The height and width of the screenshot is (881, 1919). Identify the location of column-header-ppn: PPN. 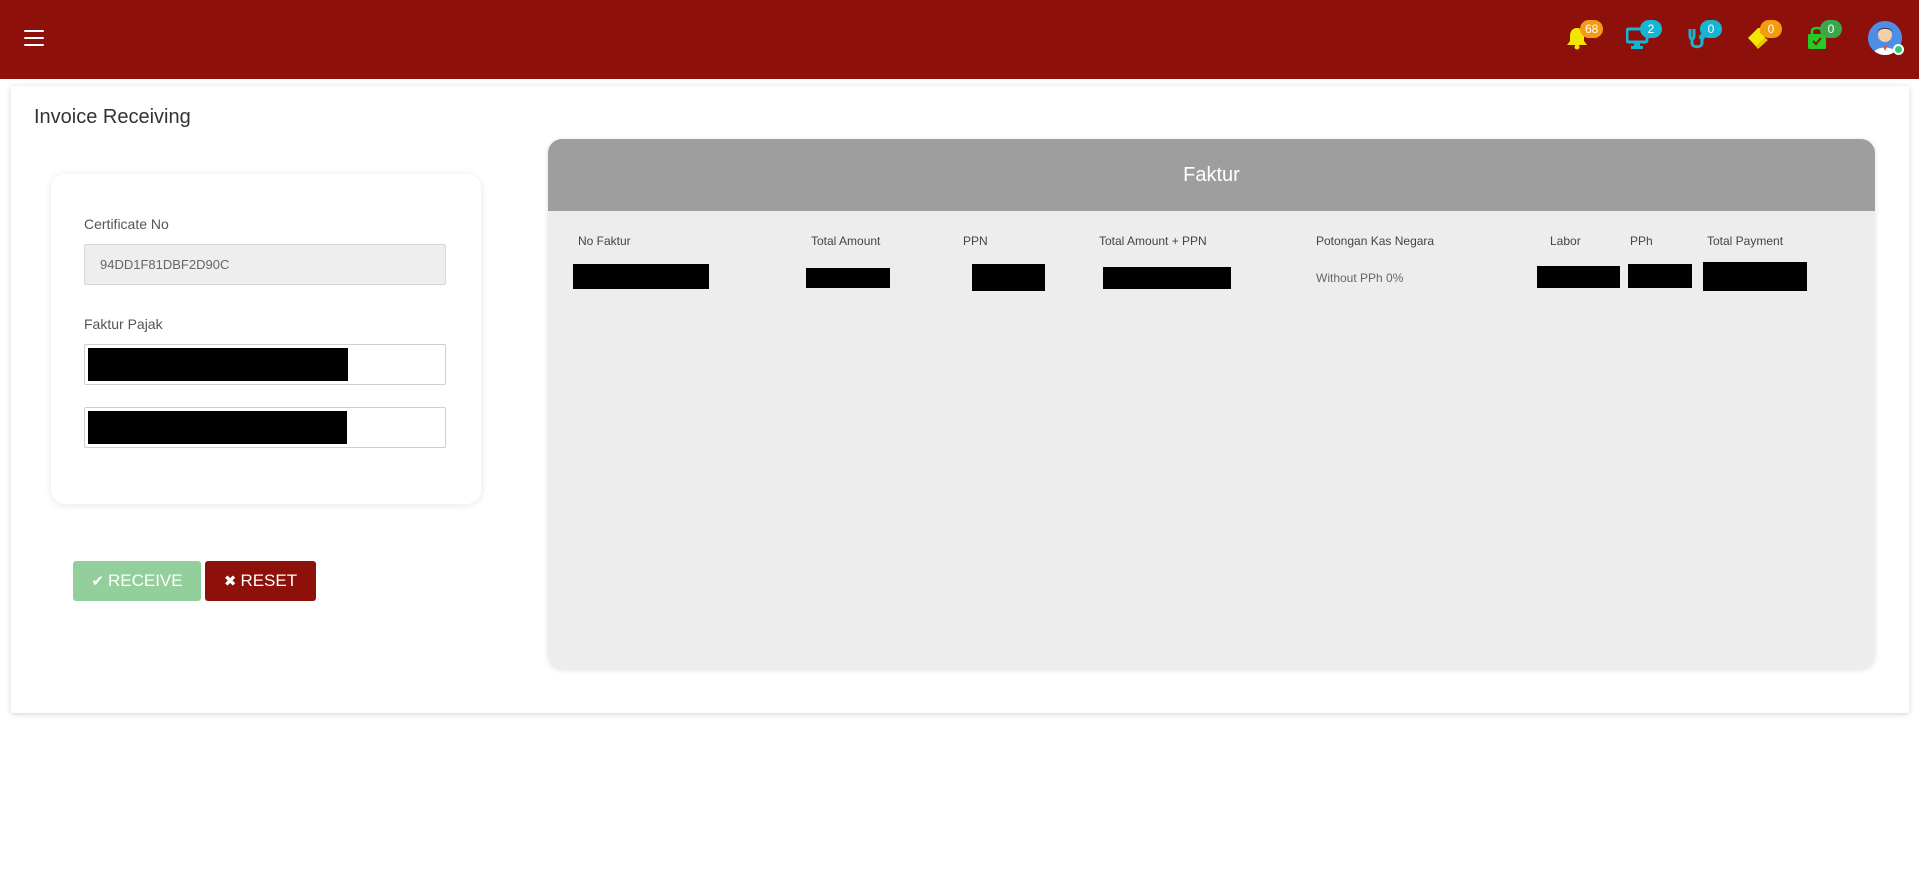
(975, 241).